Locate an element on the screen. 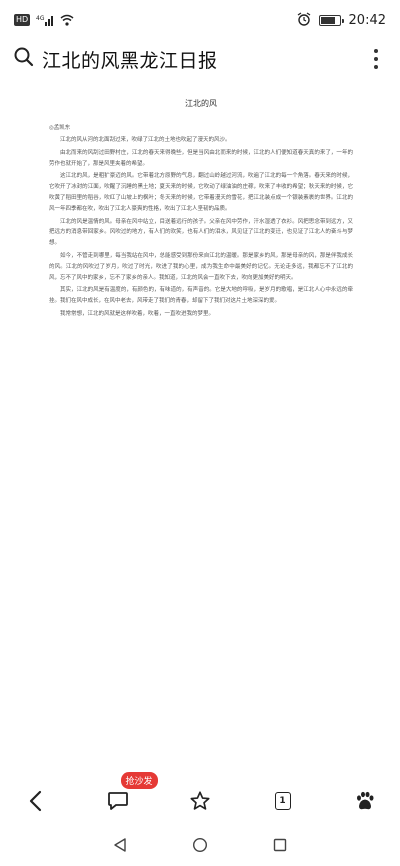  article-title: 江北的风 is located at coordinates (201, 103).